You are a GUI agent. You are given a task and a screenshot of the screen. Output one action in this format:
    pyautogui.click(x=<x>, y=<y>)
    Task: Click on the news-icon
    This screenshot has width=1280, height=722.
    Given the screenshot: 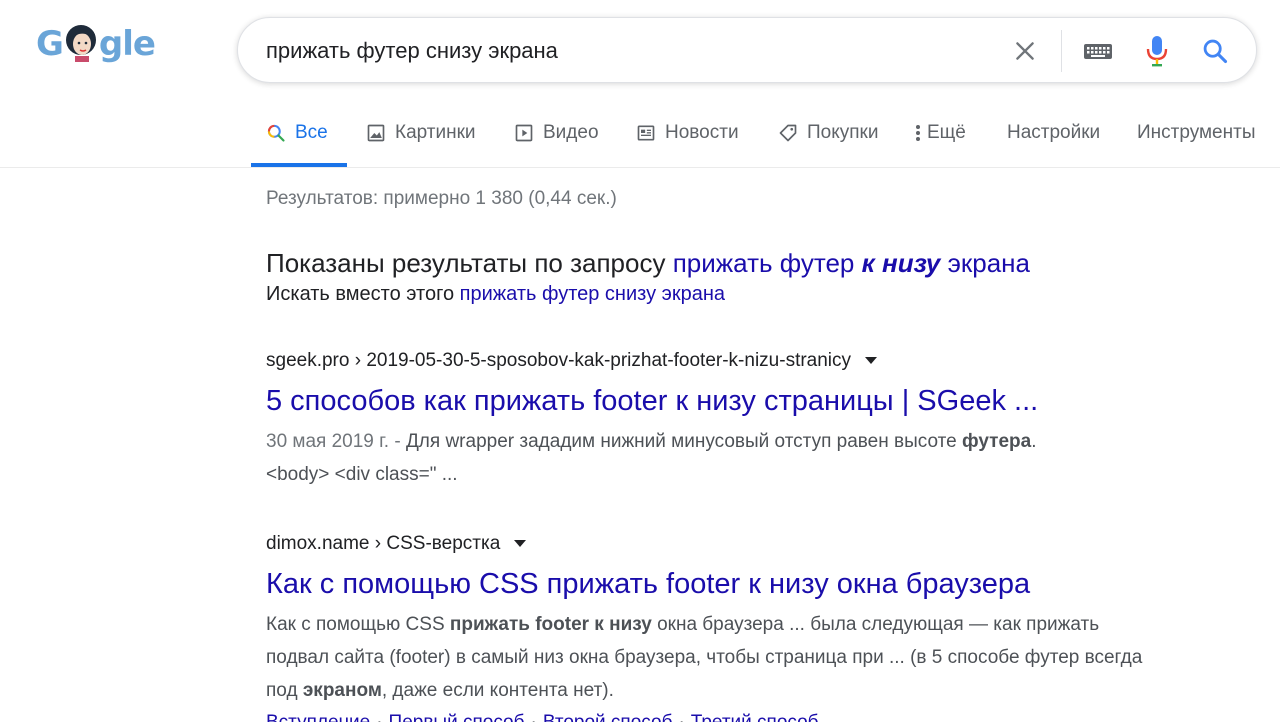 What is the action you would take?
    pyautogui.click(x=646, y=133)
    